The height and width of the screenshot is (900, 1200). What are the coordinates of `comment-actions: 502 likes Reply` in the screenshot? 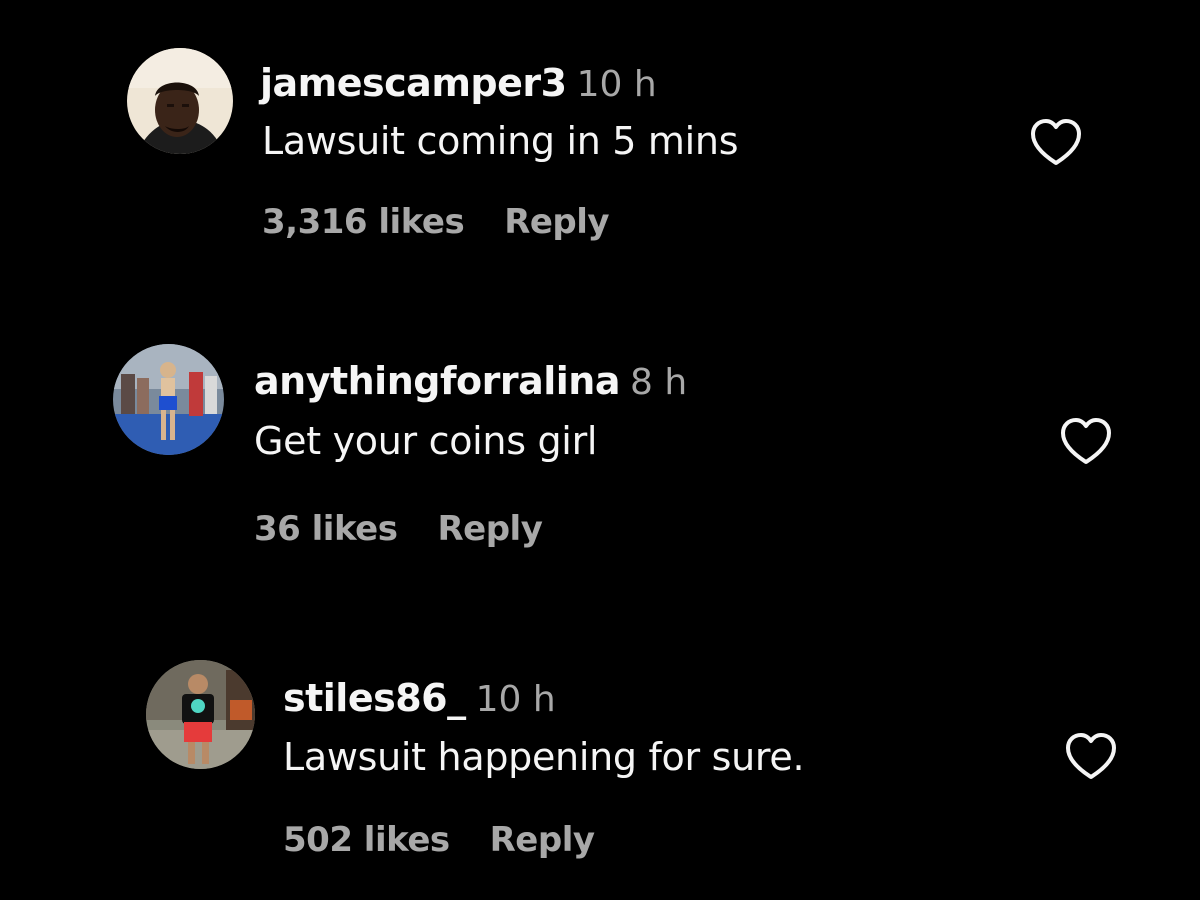 It's located at (439, 840).